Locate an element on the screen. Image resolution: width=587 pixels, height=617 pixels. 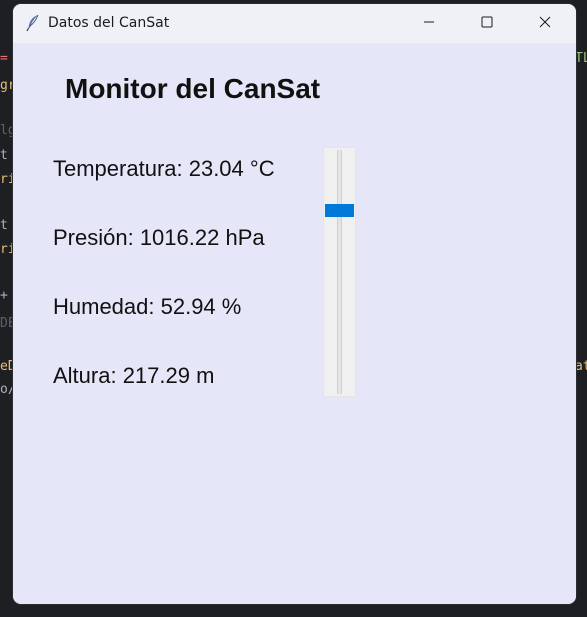
scale-thumb is located at coordinates (339, 210).